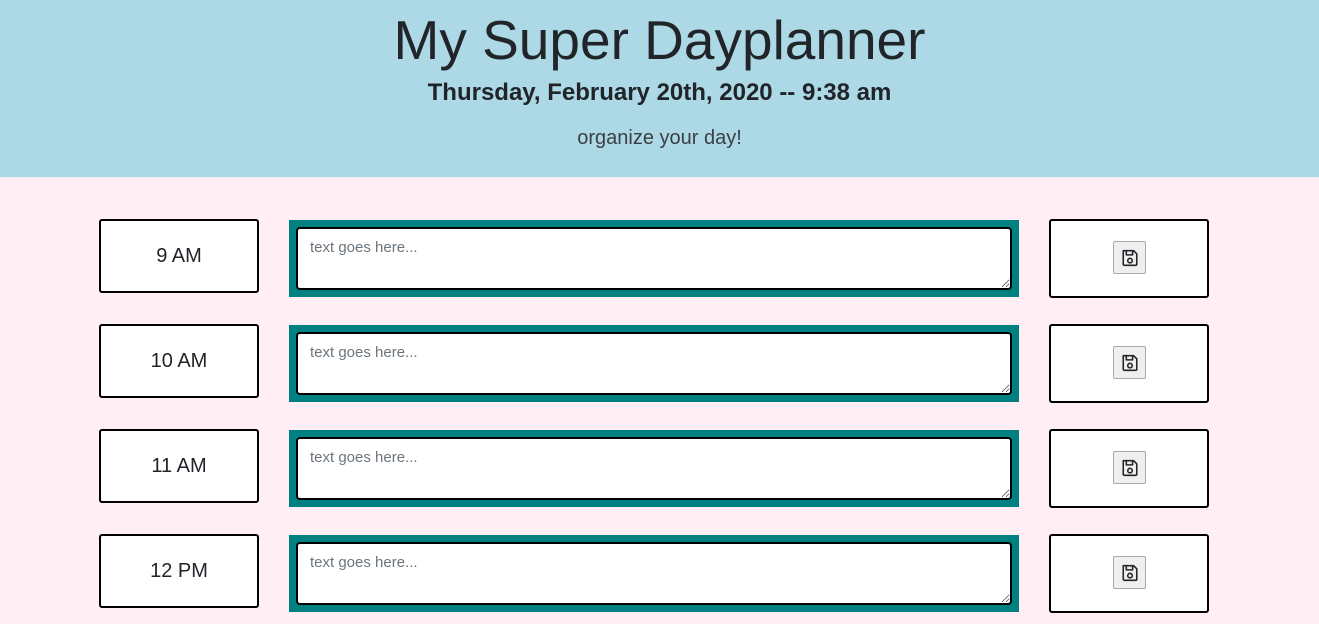  I want to click on current-date: Thursday, February 20th, 2020 -- 9:38 am, so click(659, 92).